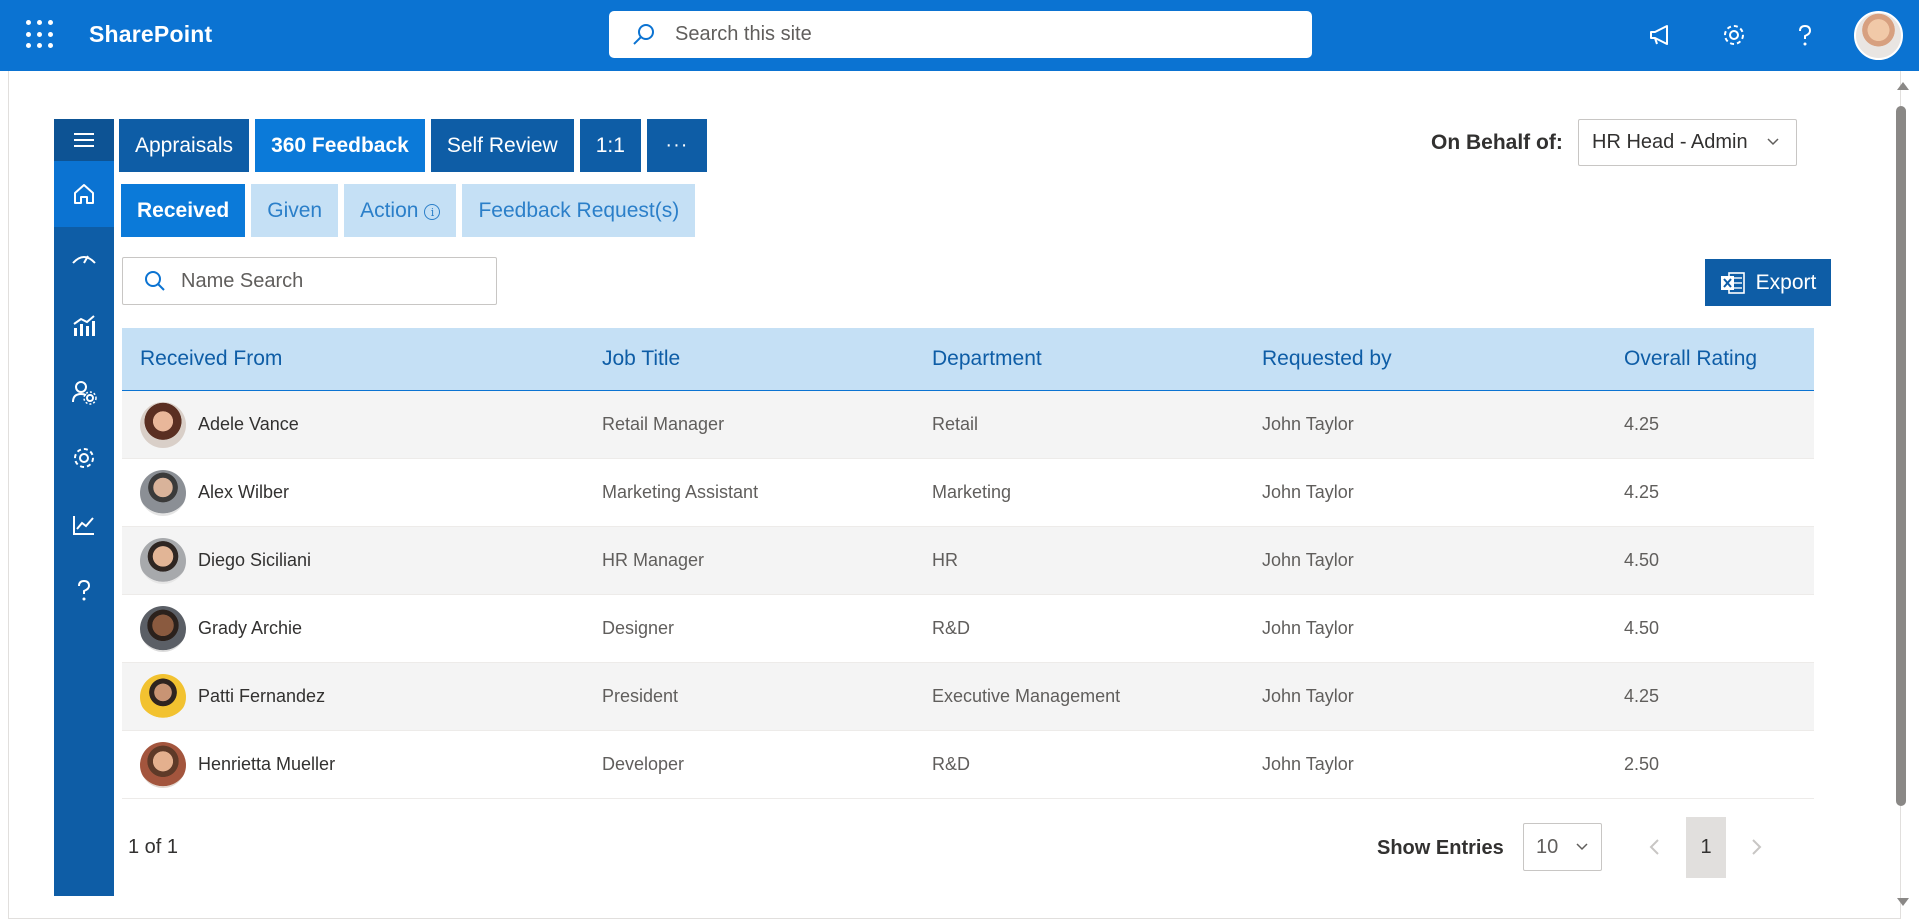 This screenshot has height=923, width=1919. I want to click on export-button: Export, so click(1768, 282).